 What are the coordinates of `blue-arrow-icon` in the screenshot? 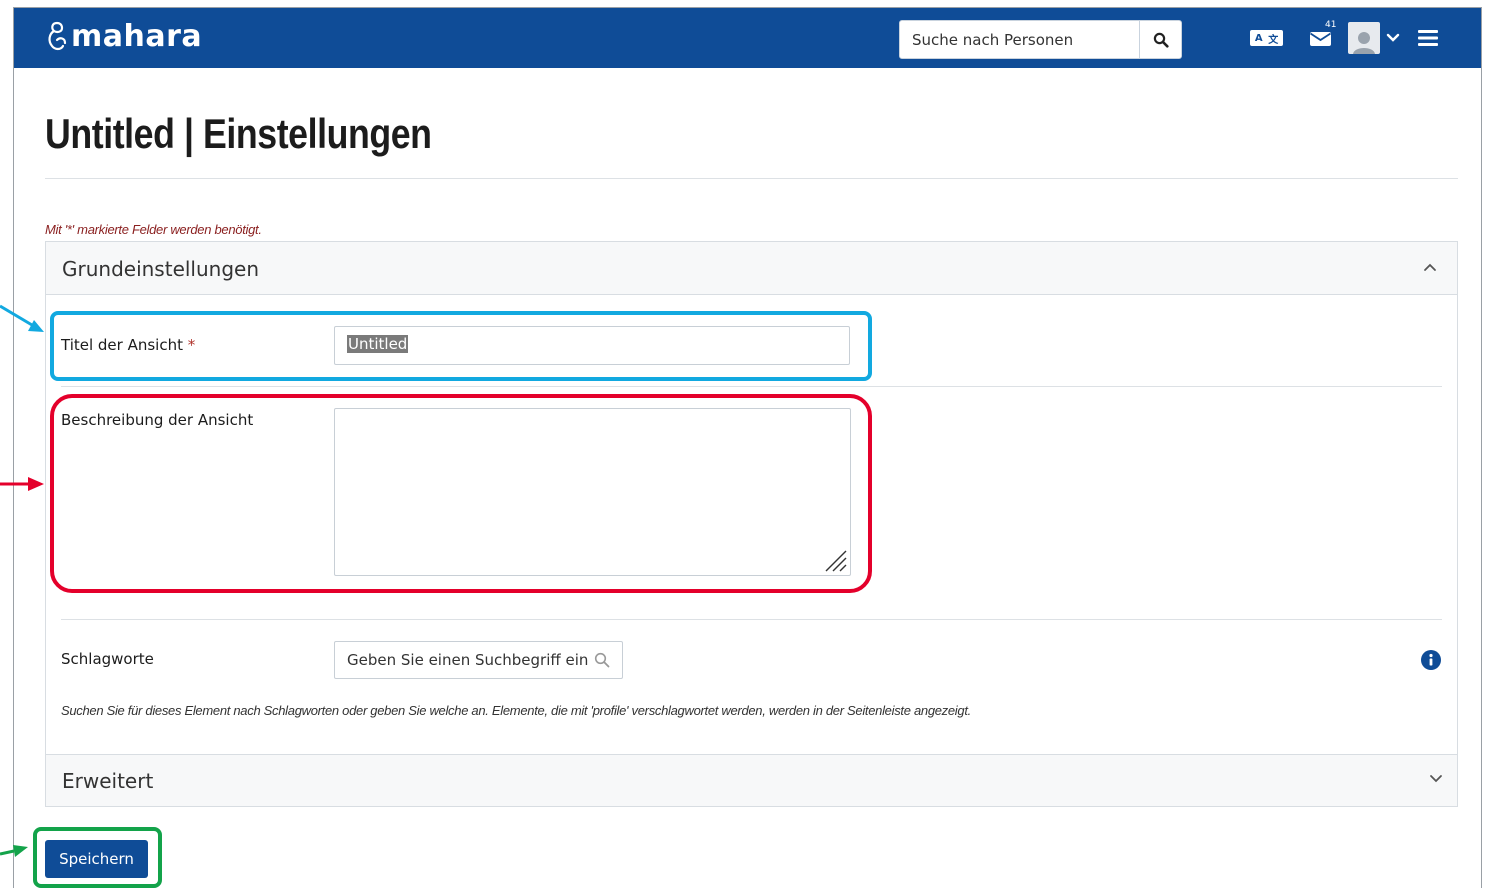 It's located at (22, 318).